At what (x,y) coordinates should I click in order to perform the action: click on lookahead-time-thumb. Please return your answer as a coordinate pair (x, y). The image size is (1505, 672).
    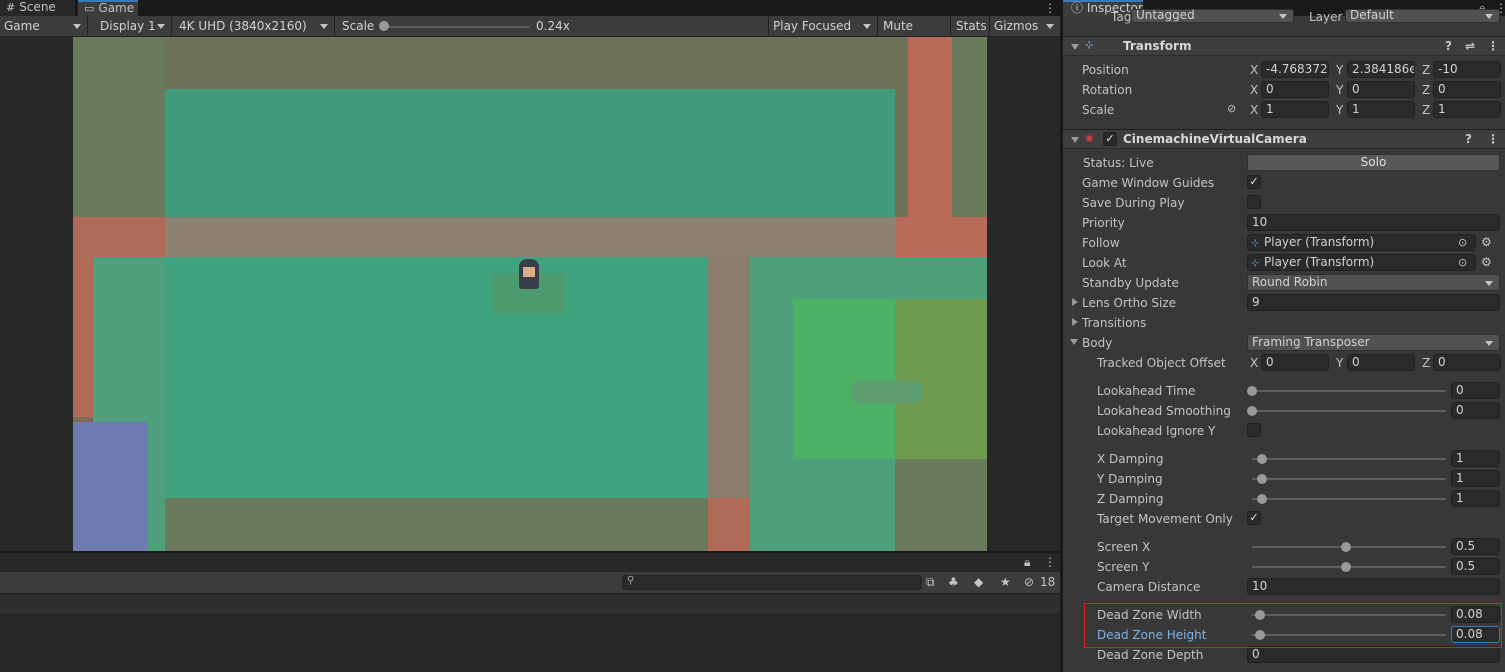
    Looking at the image, I should click on (1252, 391).